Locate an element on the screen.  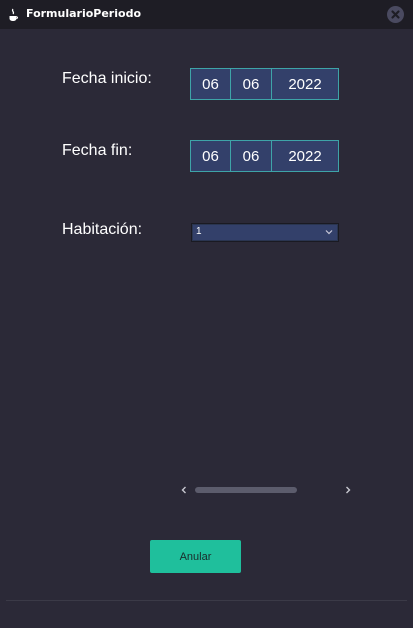
habitacion-label: Habitación: is located at coordinates (102, 229).